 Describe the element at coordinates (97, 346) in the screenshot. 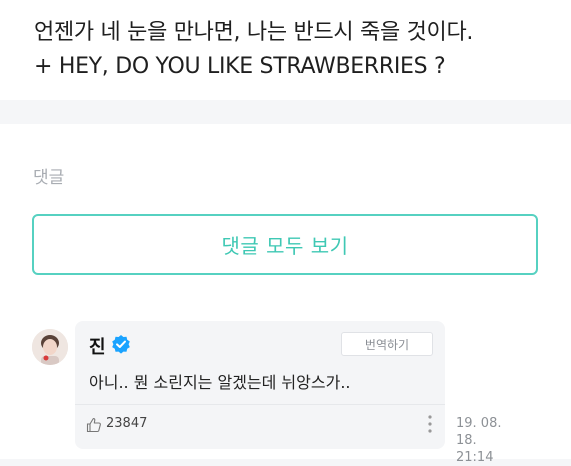

I see `comment-author: 진` at that location.